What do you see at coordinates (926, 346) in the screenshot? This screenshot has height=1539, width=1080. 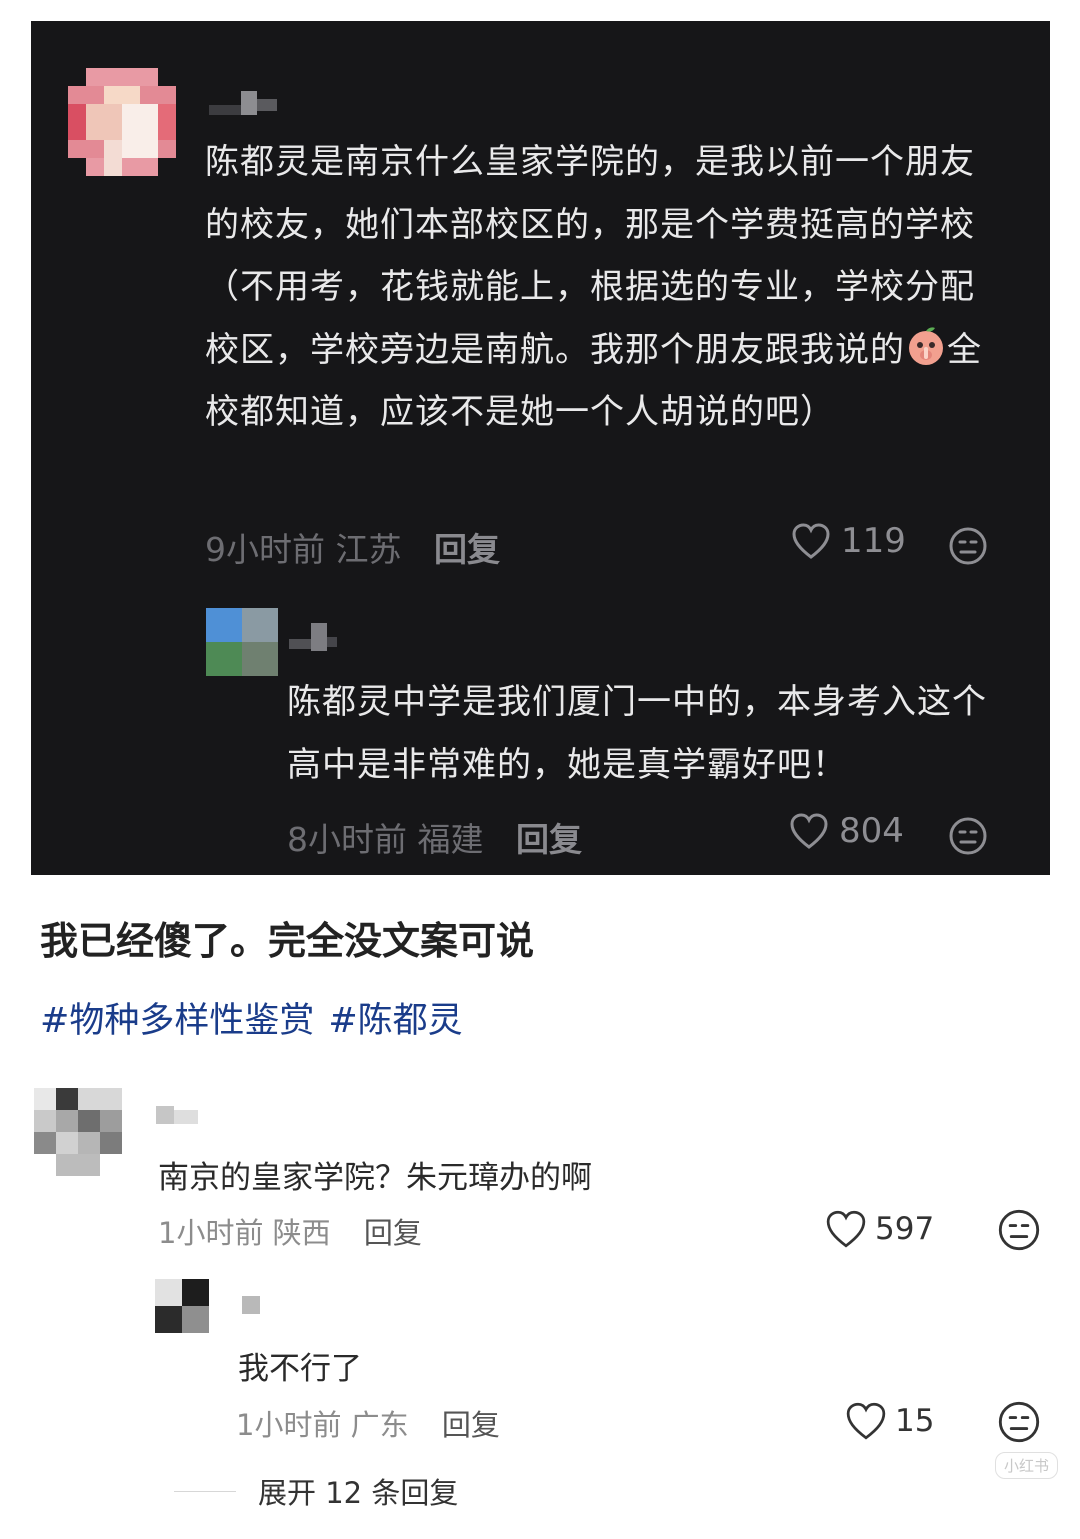 I see `shush-peach-emoji` at bounding box center [926, 346].